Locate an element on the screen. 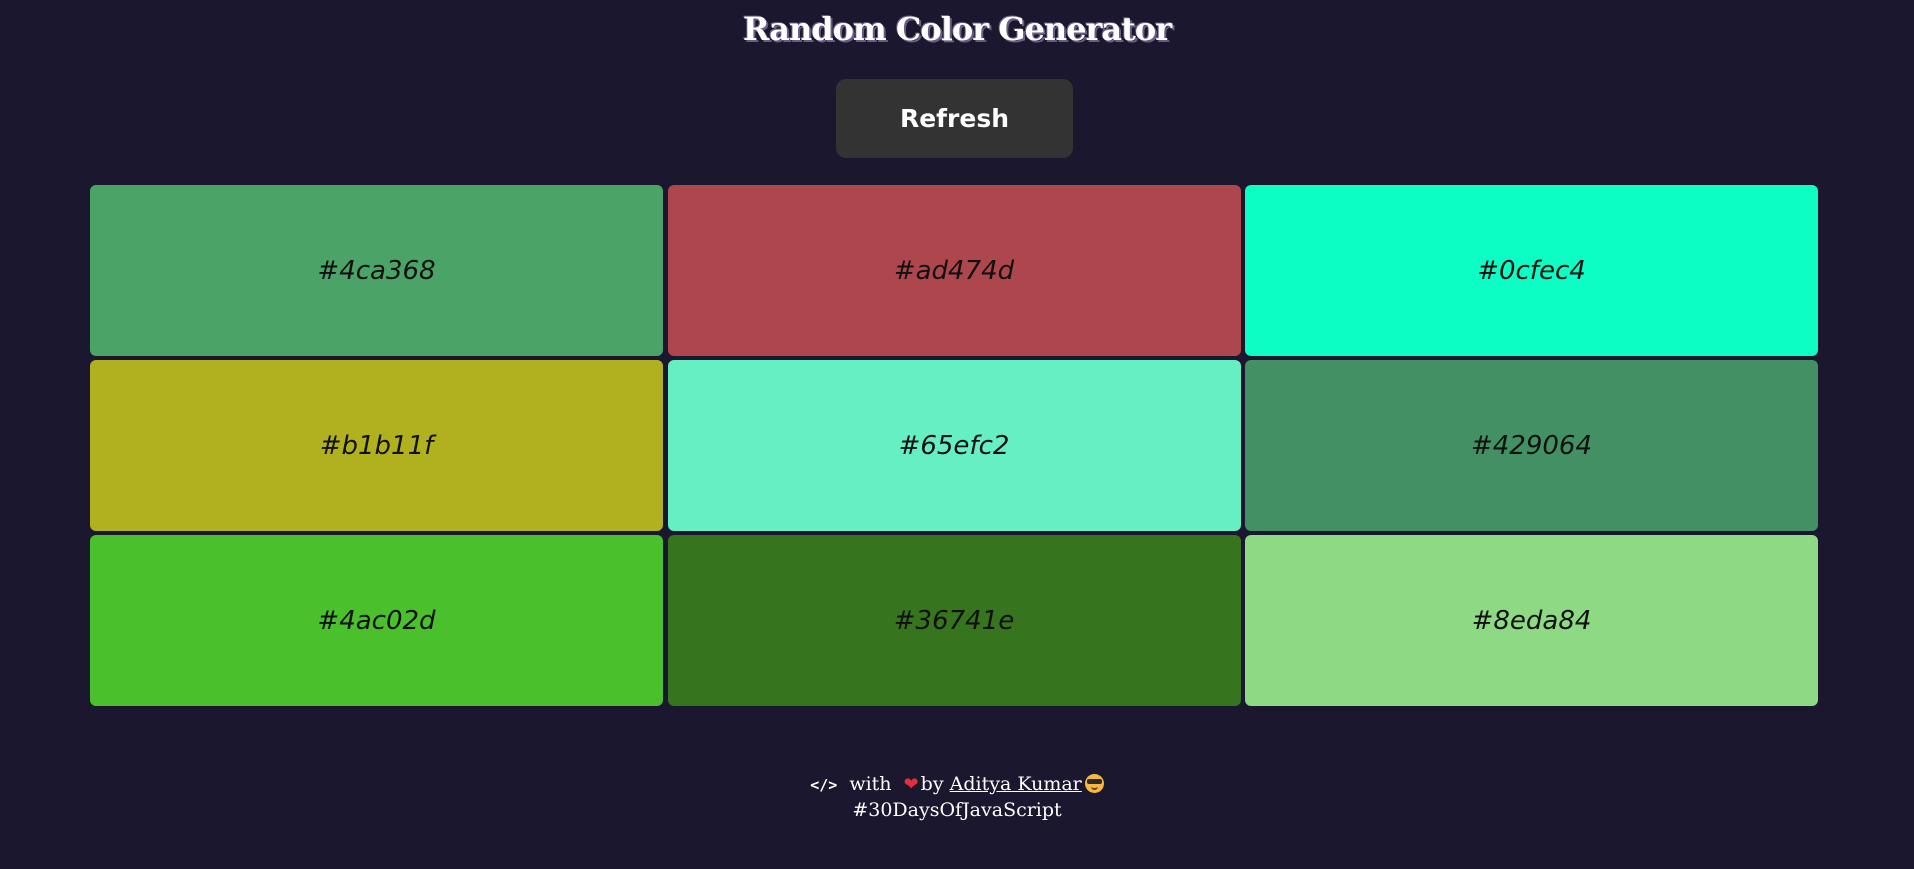 The width and height of the screenshot is (1914, 869). color-swatch: #4ac02d is located at coordinates (376, 620).